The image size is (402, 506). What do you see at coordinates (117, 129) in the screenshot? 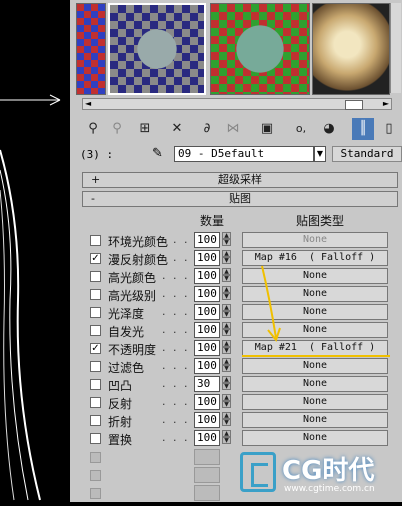
I see `put-to-scene-icon: ⚲` at bounding box center [117, 129].